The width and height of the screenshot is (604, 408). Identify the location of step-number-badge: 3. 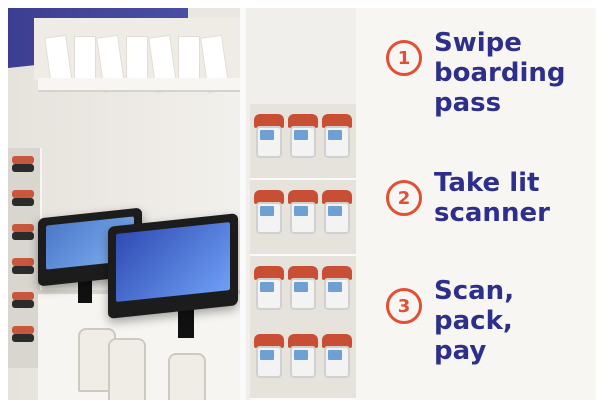
(404, 306).